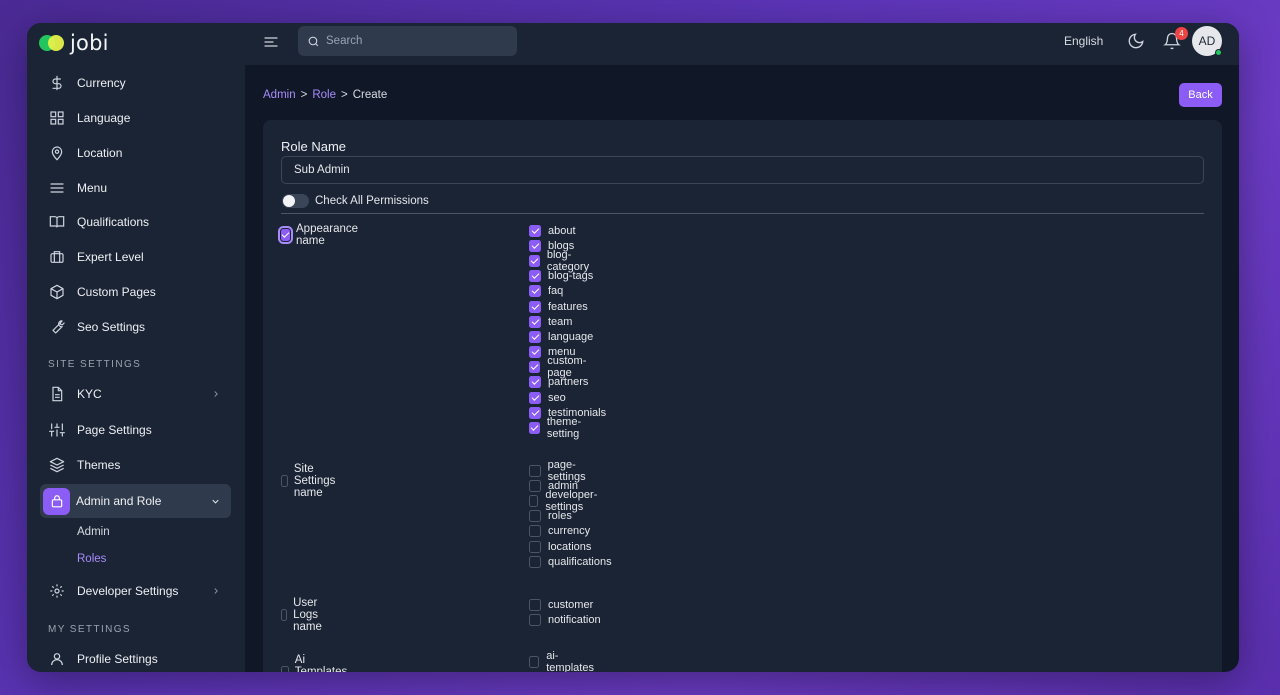 The image size is (1280, 695). Describe the element at coordinates (135, 83) in the screenshot. I see `sidebar-item-currency: Currency` at that location.